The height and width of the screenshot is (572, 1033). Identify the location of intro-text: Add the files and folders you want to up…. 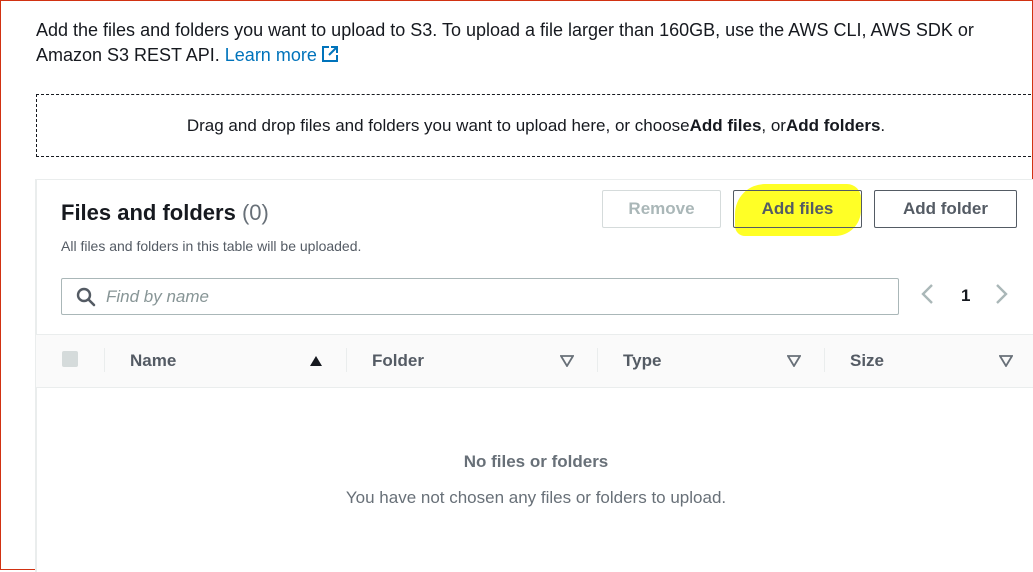
(533, 44).